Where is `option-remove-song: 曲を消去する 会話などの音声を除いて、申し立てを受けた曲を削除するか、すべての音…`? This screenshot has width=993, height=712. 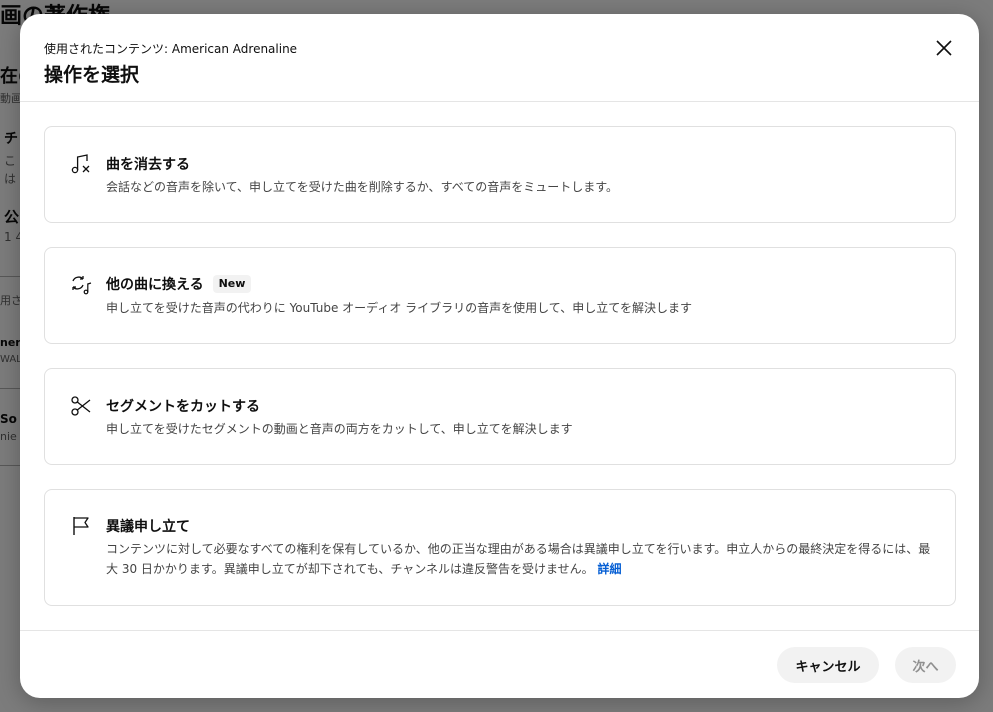
option-remove-song: 曲を消去する 会話などの音声を除いて、申し立てを受けた曲を削除するか、すべての音… is located at coordinates (500, 174).